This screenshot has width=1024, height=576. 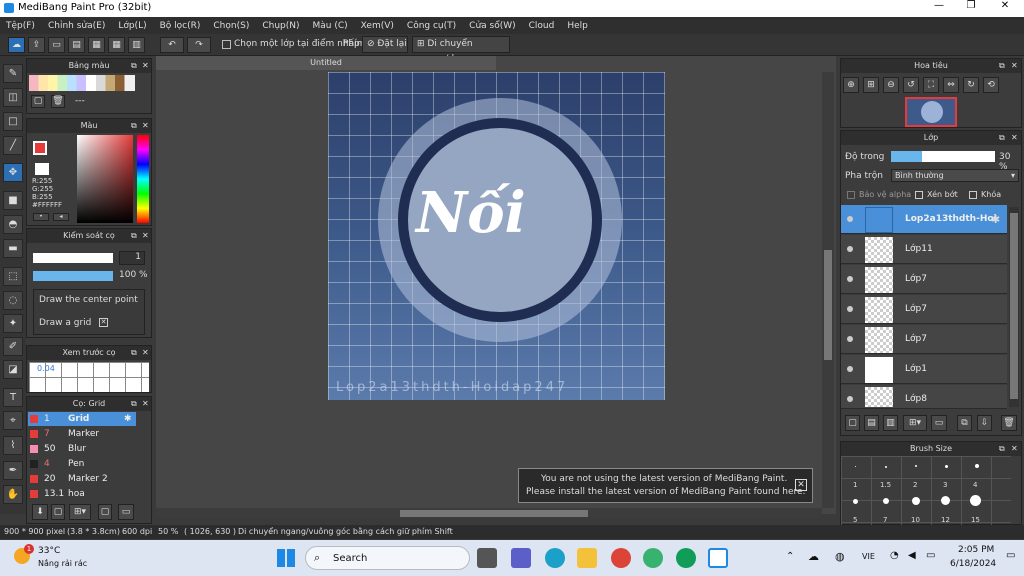 What do you see at coordinates (73, 276) in the screenshot?
I see `brush-opacity-slider` at bounding box center [73, 276].